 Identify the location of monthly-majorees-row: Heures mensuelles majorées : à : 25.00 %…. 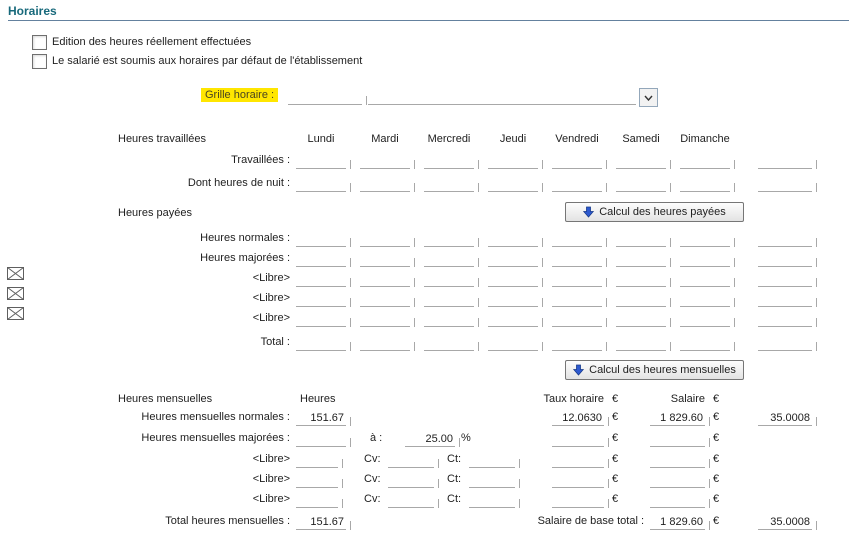
(428, 439).